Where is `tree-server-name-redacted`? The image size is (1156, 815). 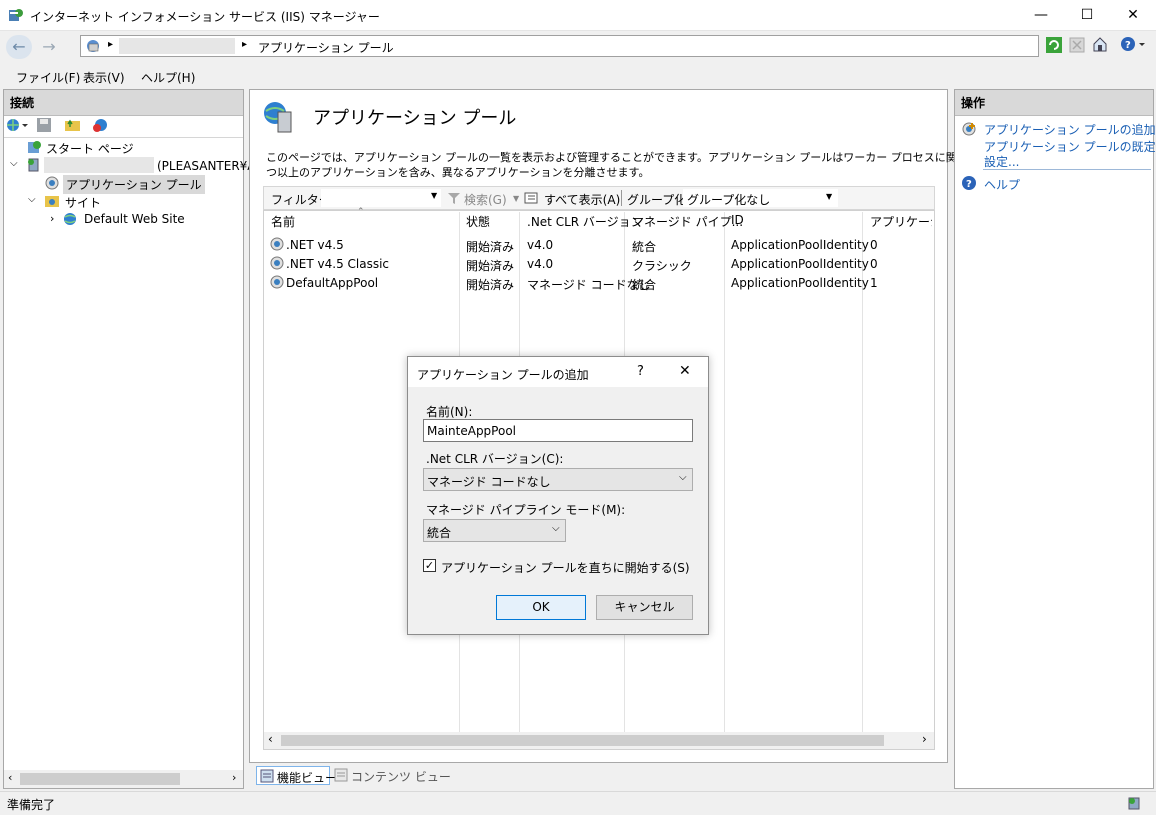
tree-server-name-redacted is located at coordinates (99, 165).